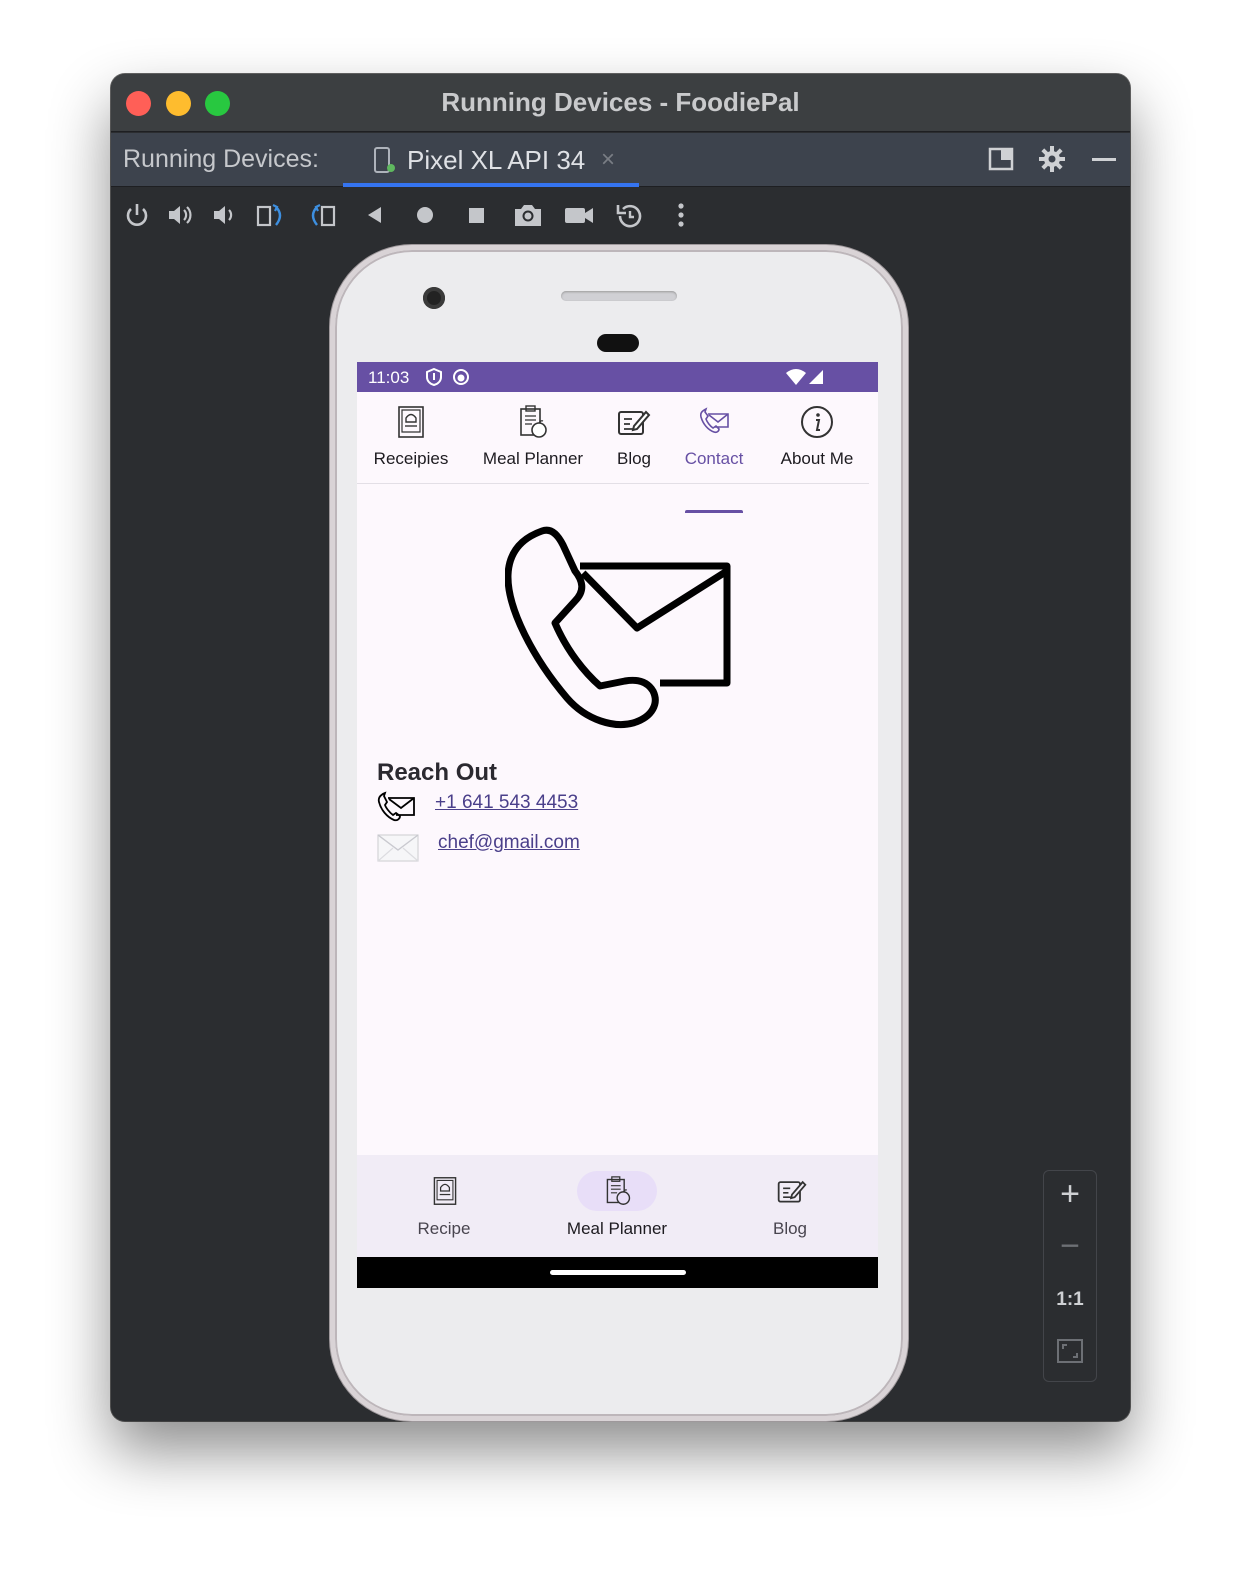  Describe the element at coordinates (221, 159) in the screenshot. I see `tool-window-title: Running Devices:` at that location.